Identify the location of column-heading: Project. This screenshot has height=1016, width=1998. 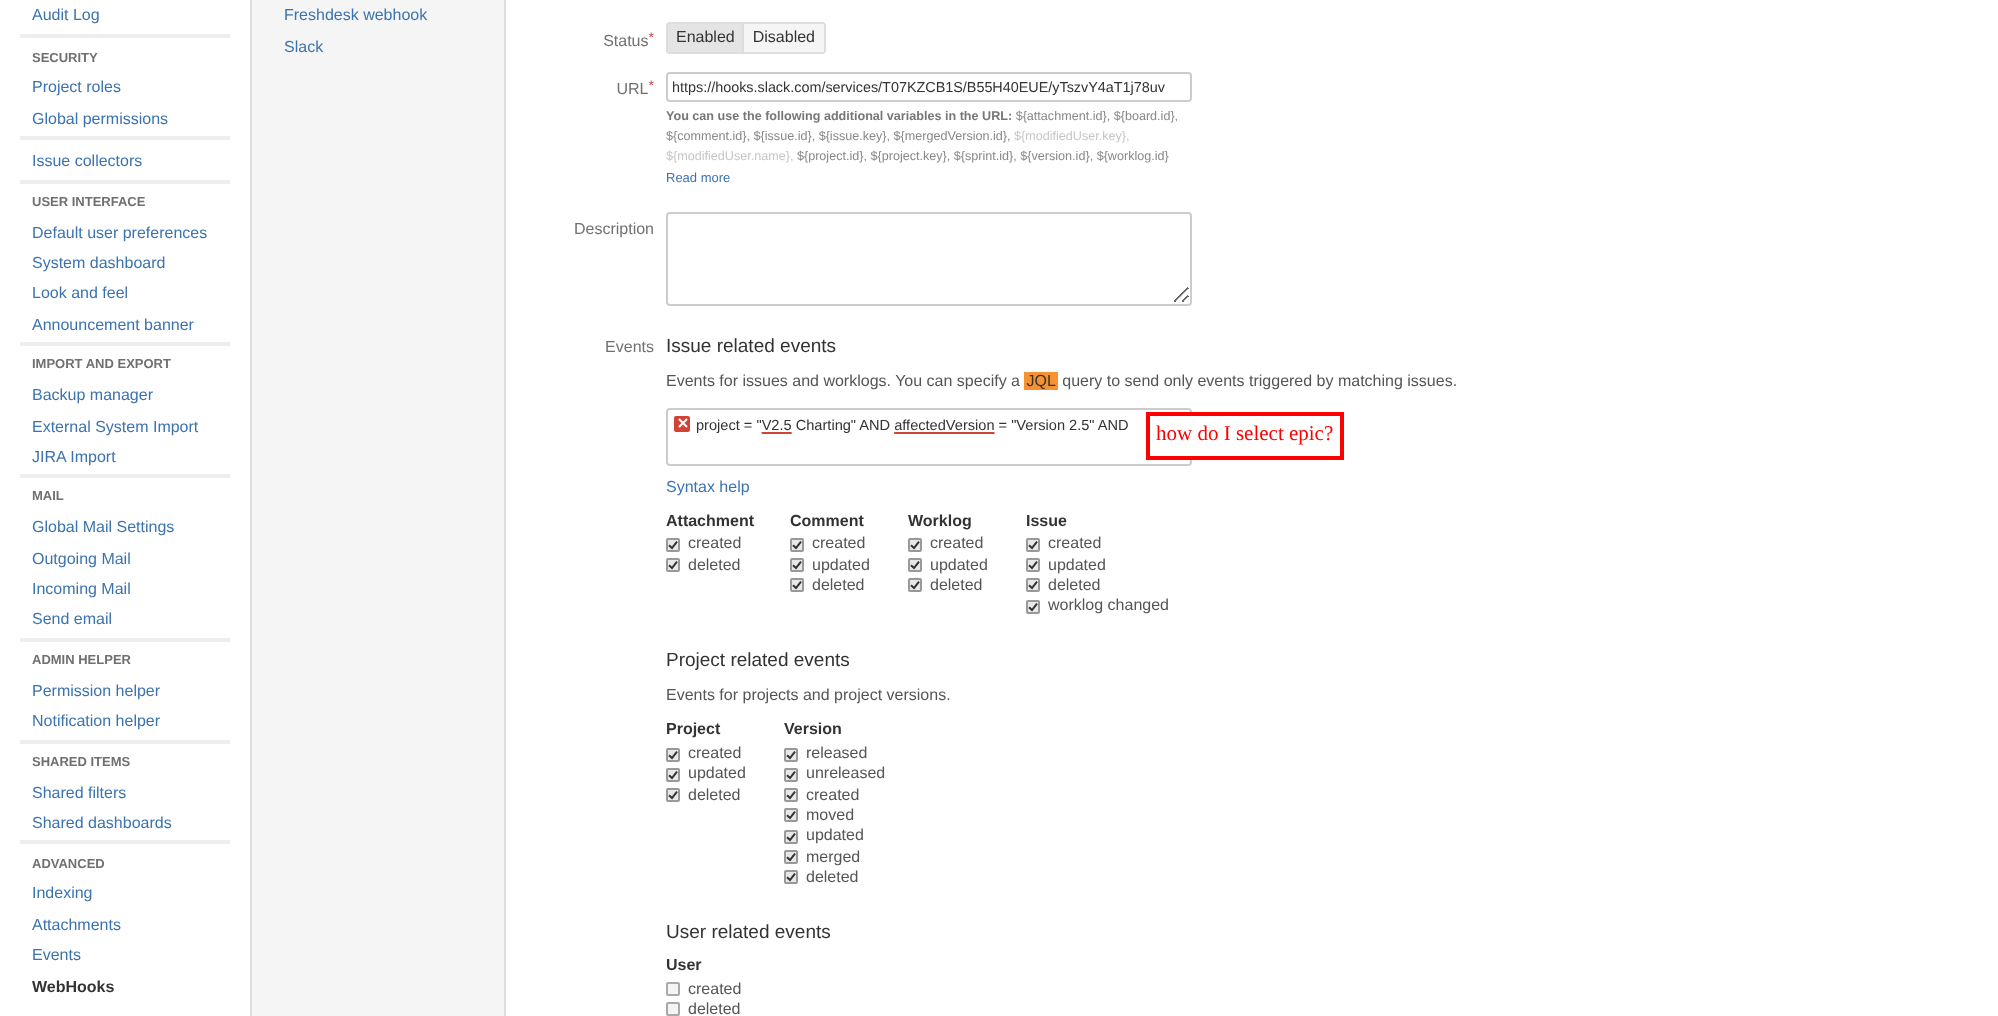
(694, 732).